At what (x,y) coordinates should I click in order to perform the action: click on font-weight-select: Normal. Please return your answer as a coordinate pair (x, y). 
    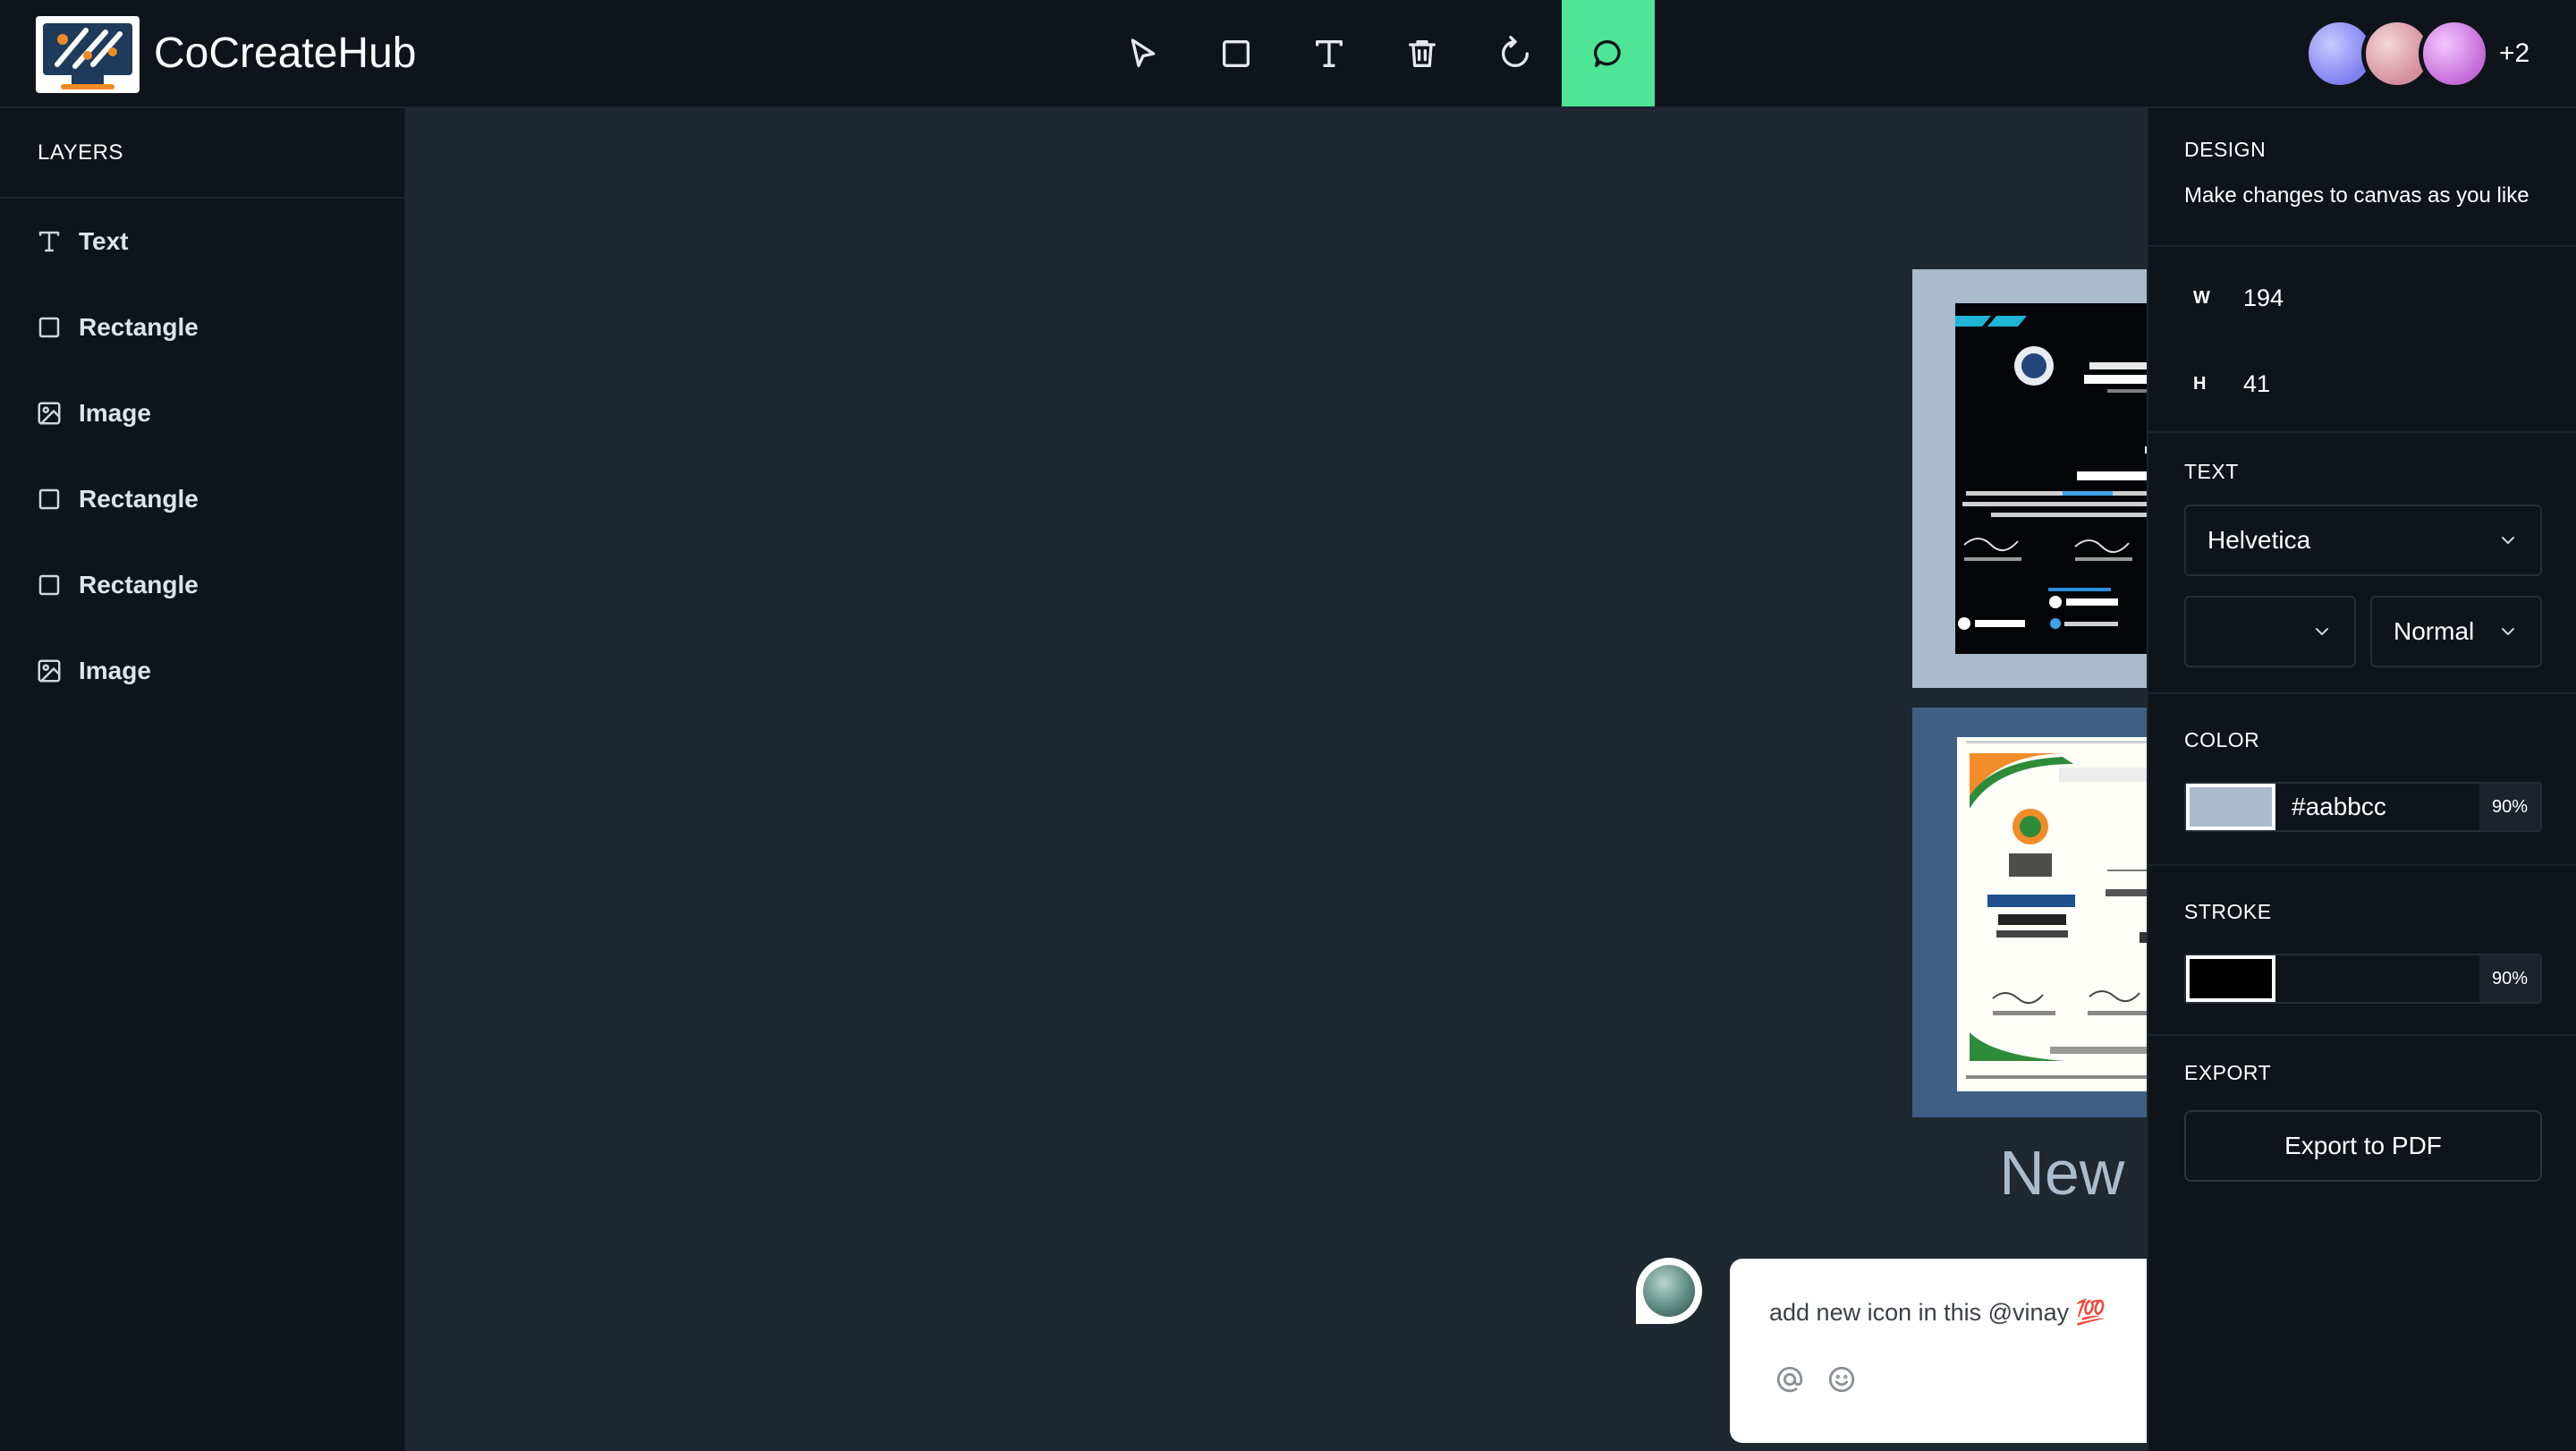
    Looking at the image, I should click on (2456, 631).